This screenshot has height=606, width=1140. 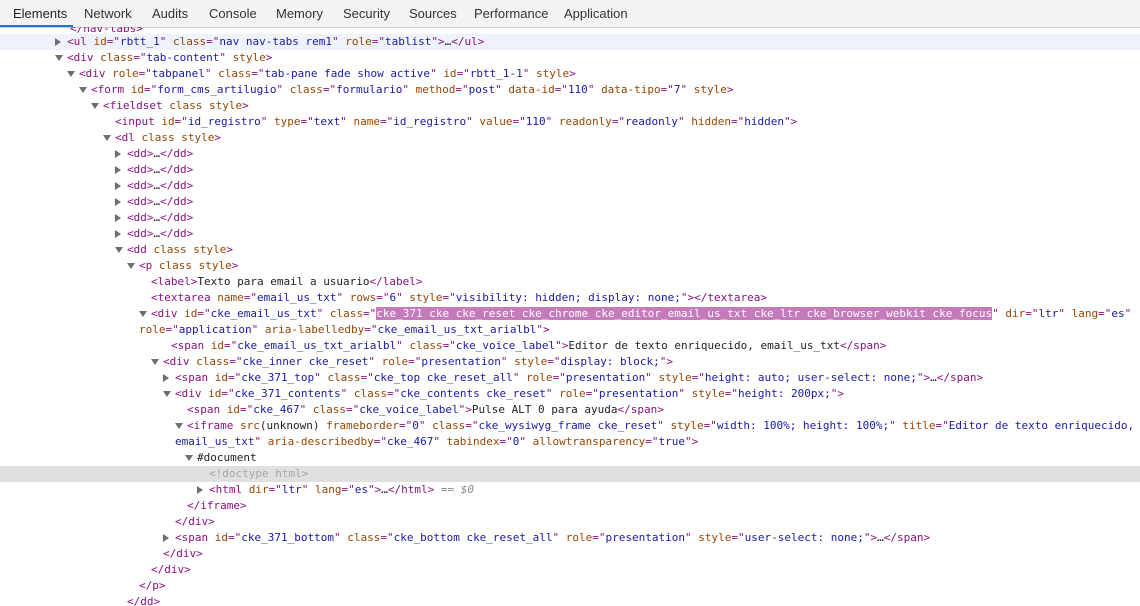 What do you see at coordinates (249, 57) in the screenshot?
I see `markup-token: style` at bounding box center [249, 57].